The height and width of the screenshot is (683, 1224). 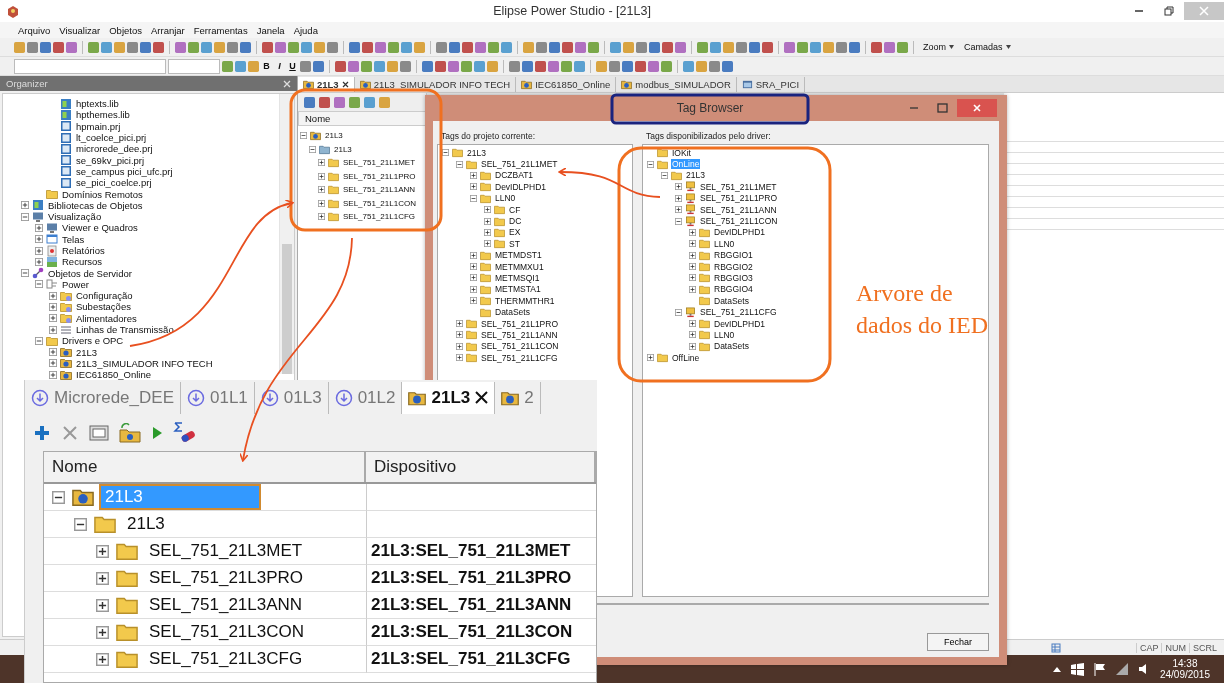 I want to click on tree-label: RBGGIO3, so click(x=733, y=278).